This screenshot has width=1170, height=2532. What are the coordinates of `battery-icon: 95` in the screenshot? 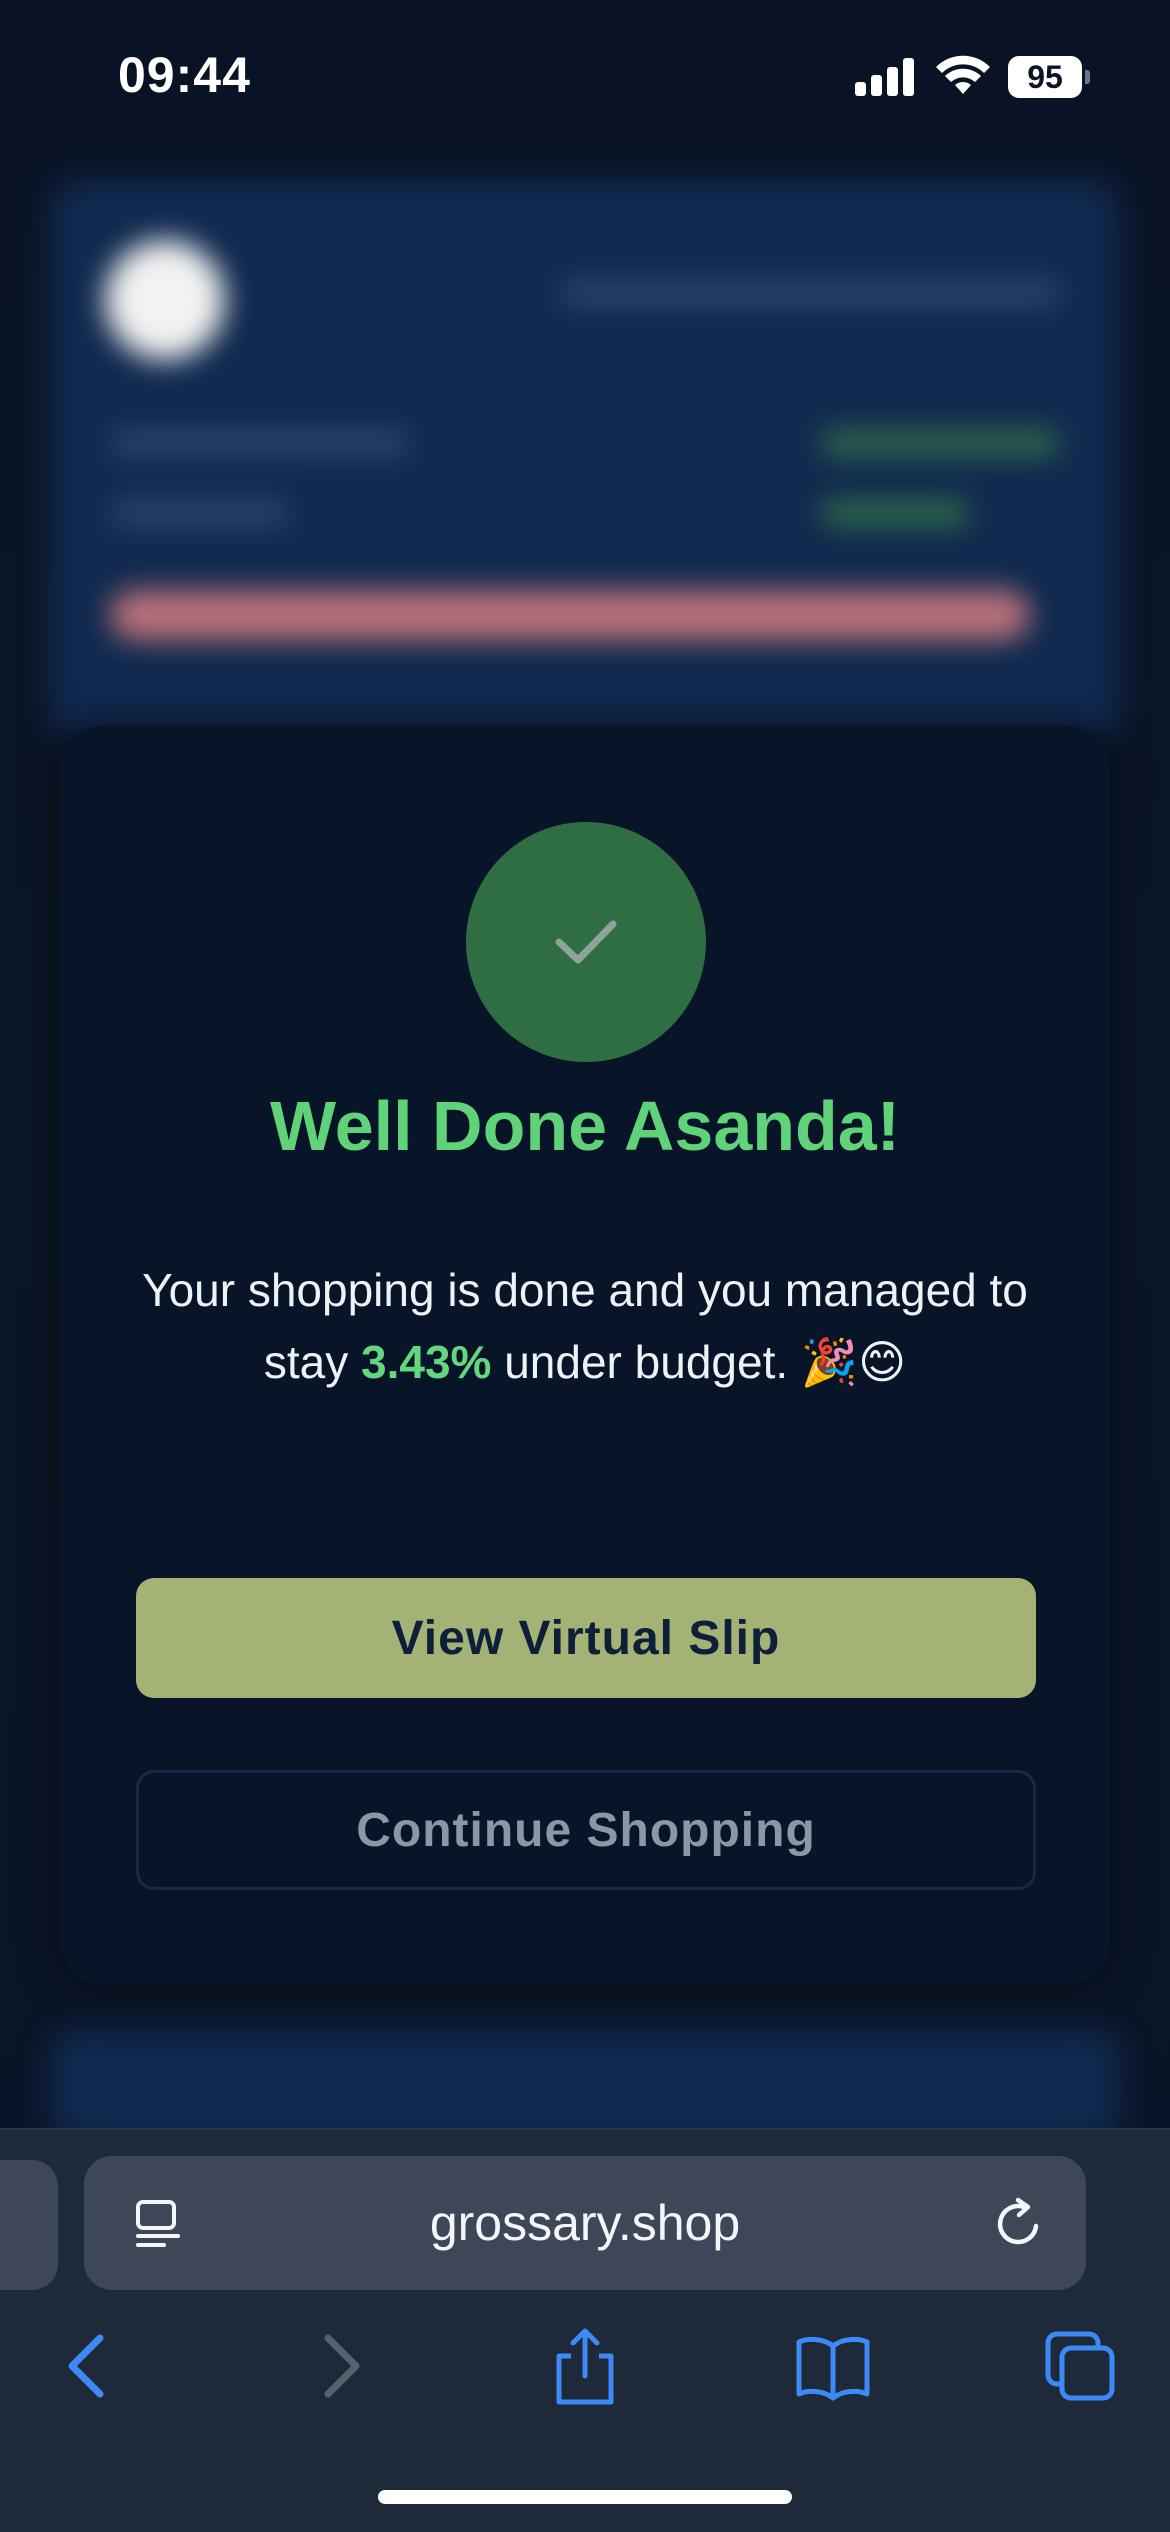 It's located at (1049, 77).